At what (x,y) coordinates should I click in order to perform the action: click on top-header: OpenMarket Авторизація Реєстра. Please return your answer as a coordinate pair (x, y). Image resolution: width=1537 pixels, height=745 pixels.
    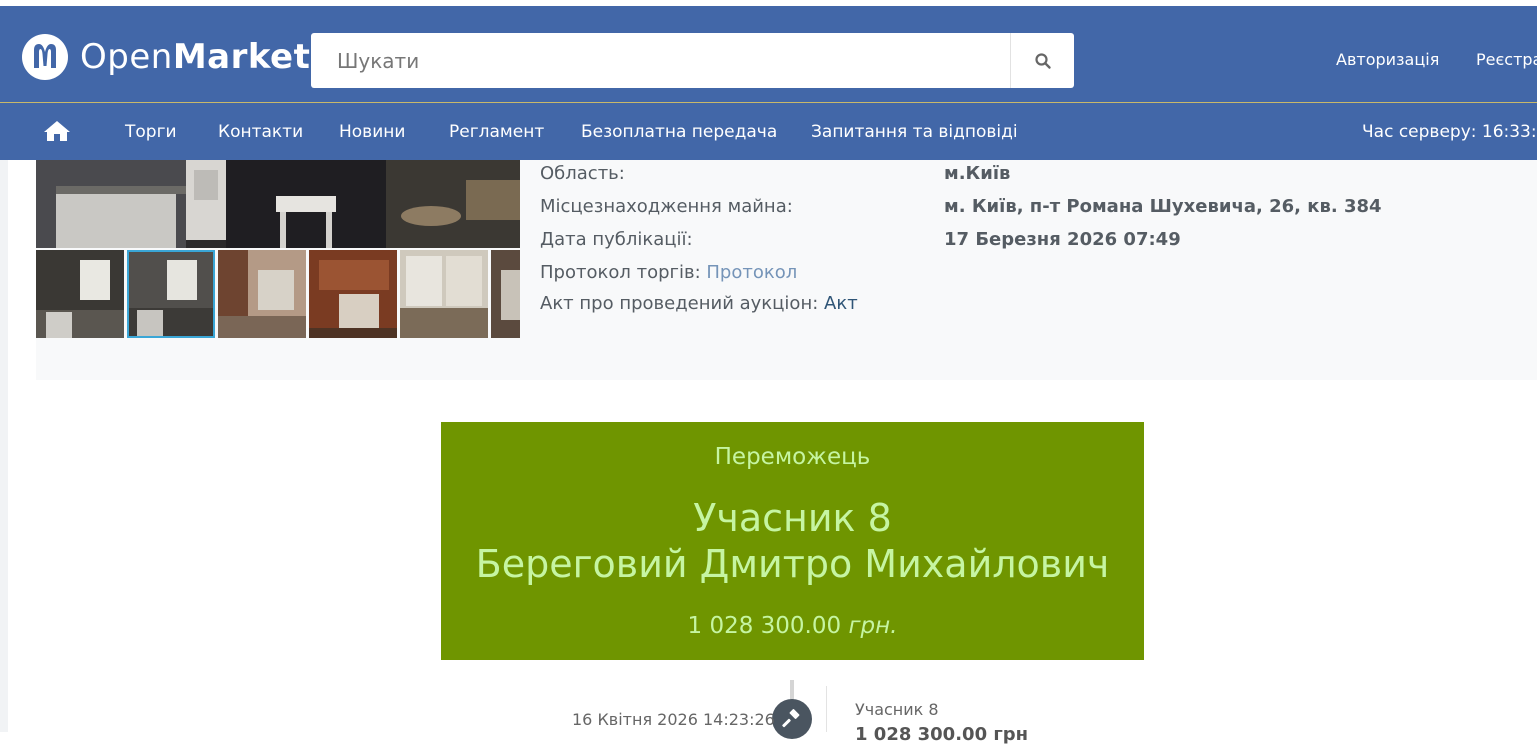
    Looking at the image, I should click on (768, 51).